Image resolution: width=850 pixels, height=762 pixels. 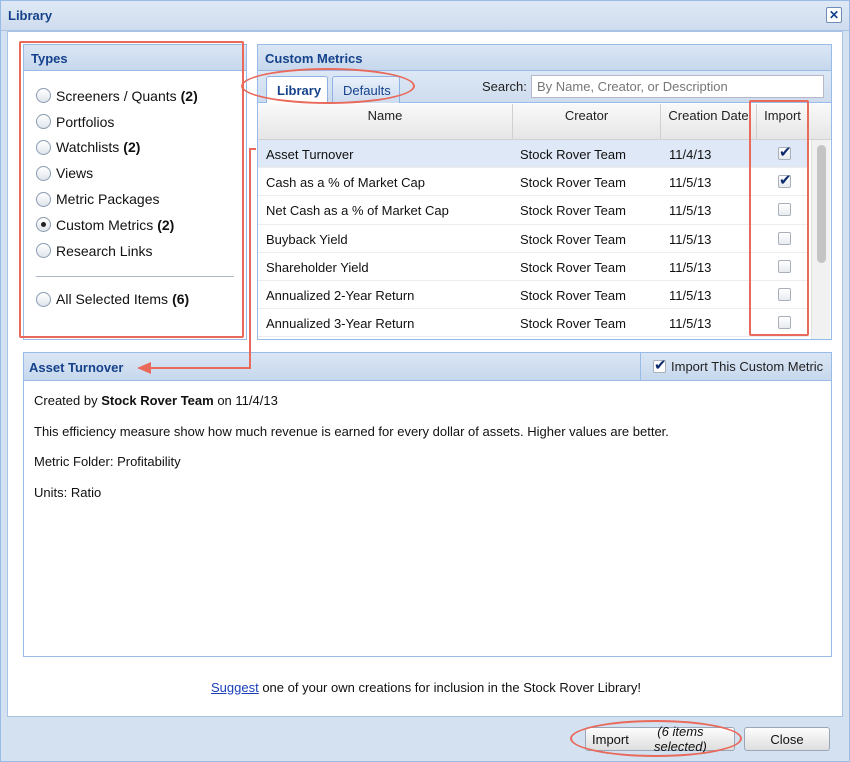 I want to click on cell-name: Buyback Yield, so click(x=307, y=239).